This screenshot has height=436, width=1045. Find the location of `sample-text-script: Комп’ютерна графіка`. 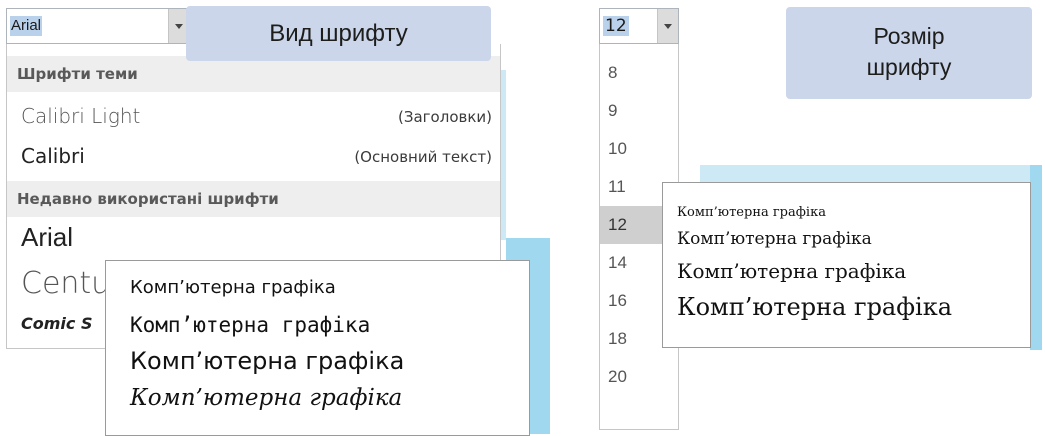

sample-text-script: Комп’ютерна графіка is located at coordinates (266, 398).